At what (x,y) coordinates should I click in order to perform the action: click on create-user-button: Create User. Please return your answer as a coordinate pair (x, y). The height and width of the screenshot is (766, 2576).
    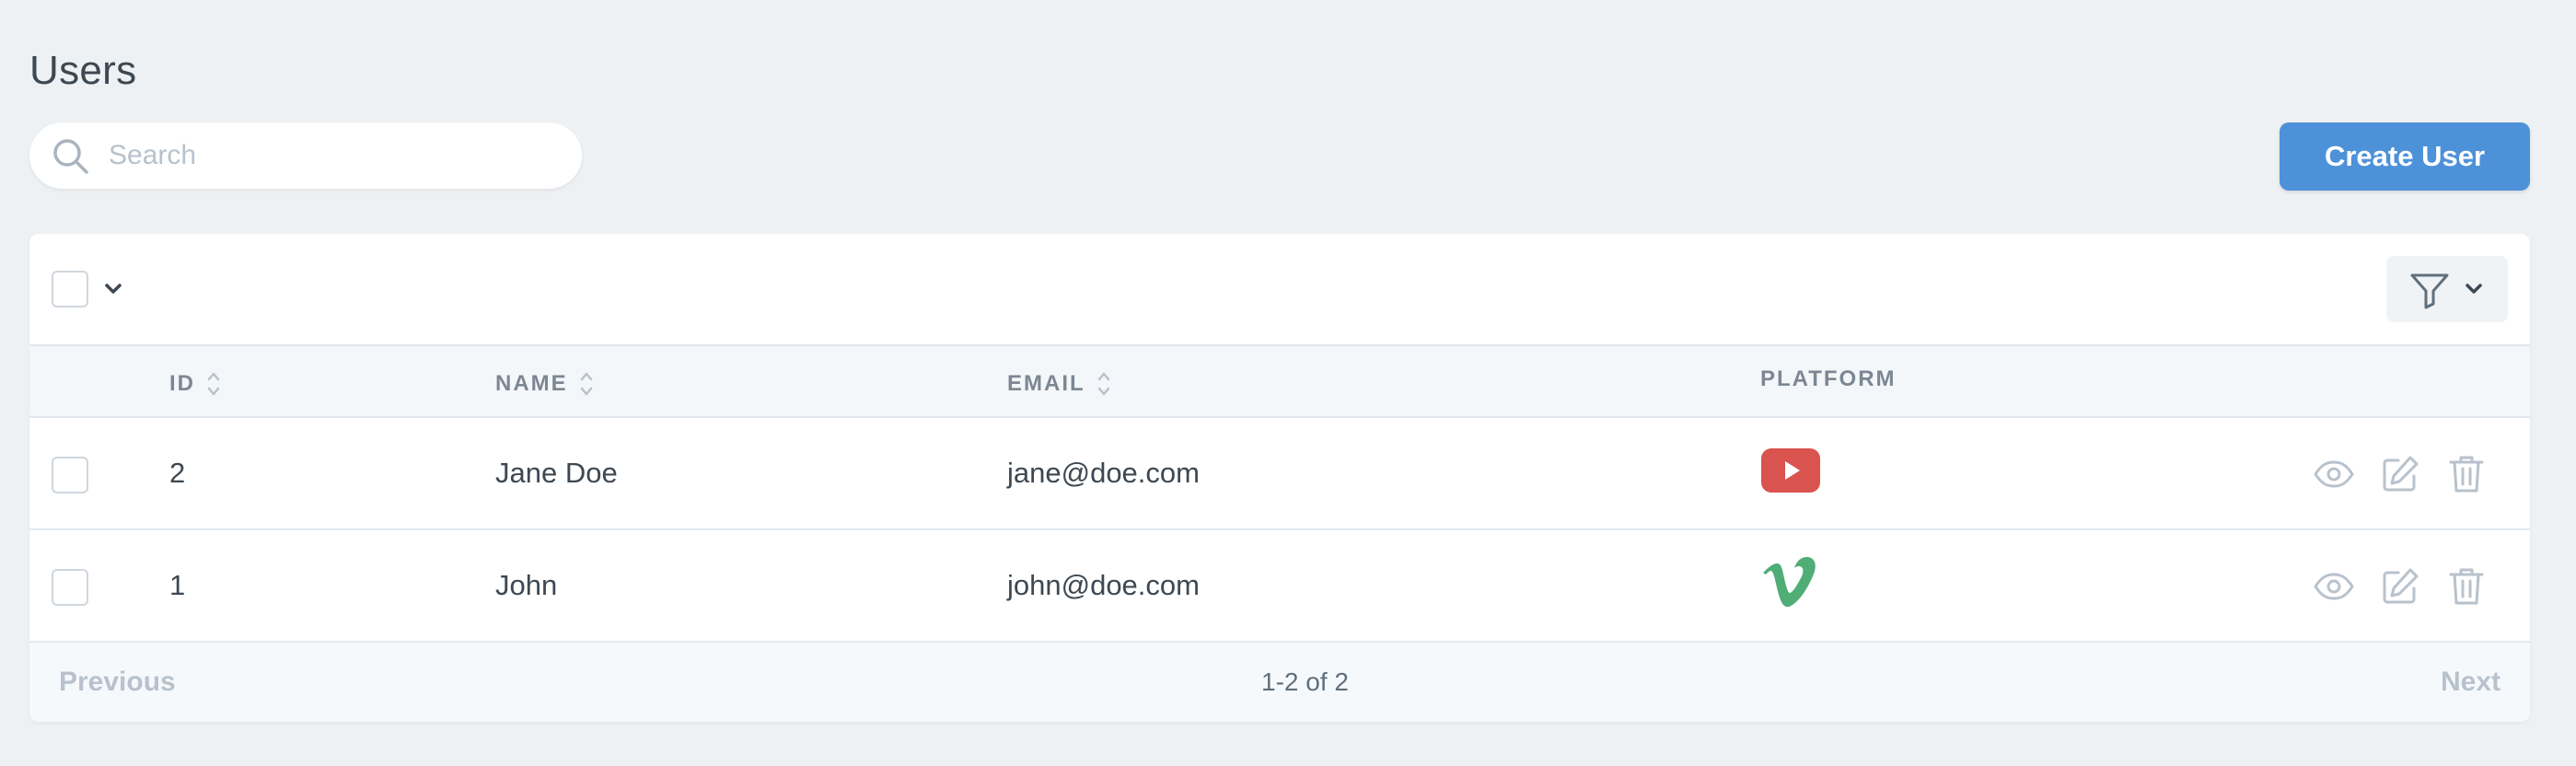
    Looking at the image, I should click on (2405, 157).